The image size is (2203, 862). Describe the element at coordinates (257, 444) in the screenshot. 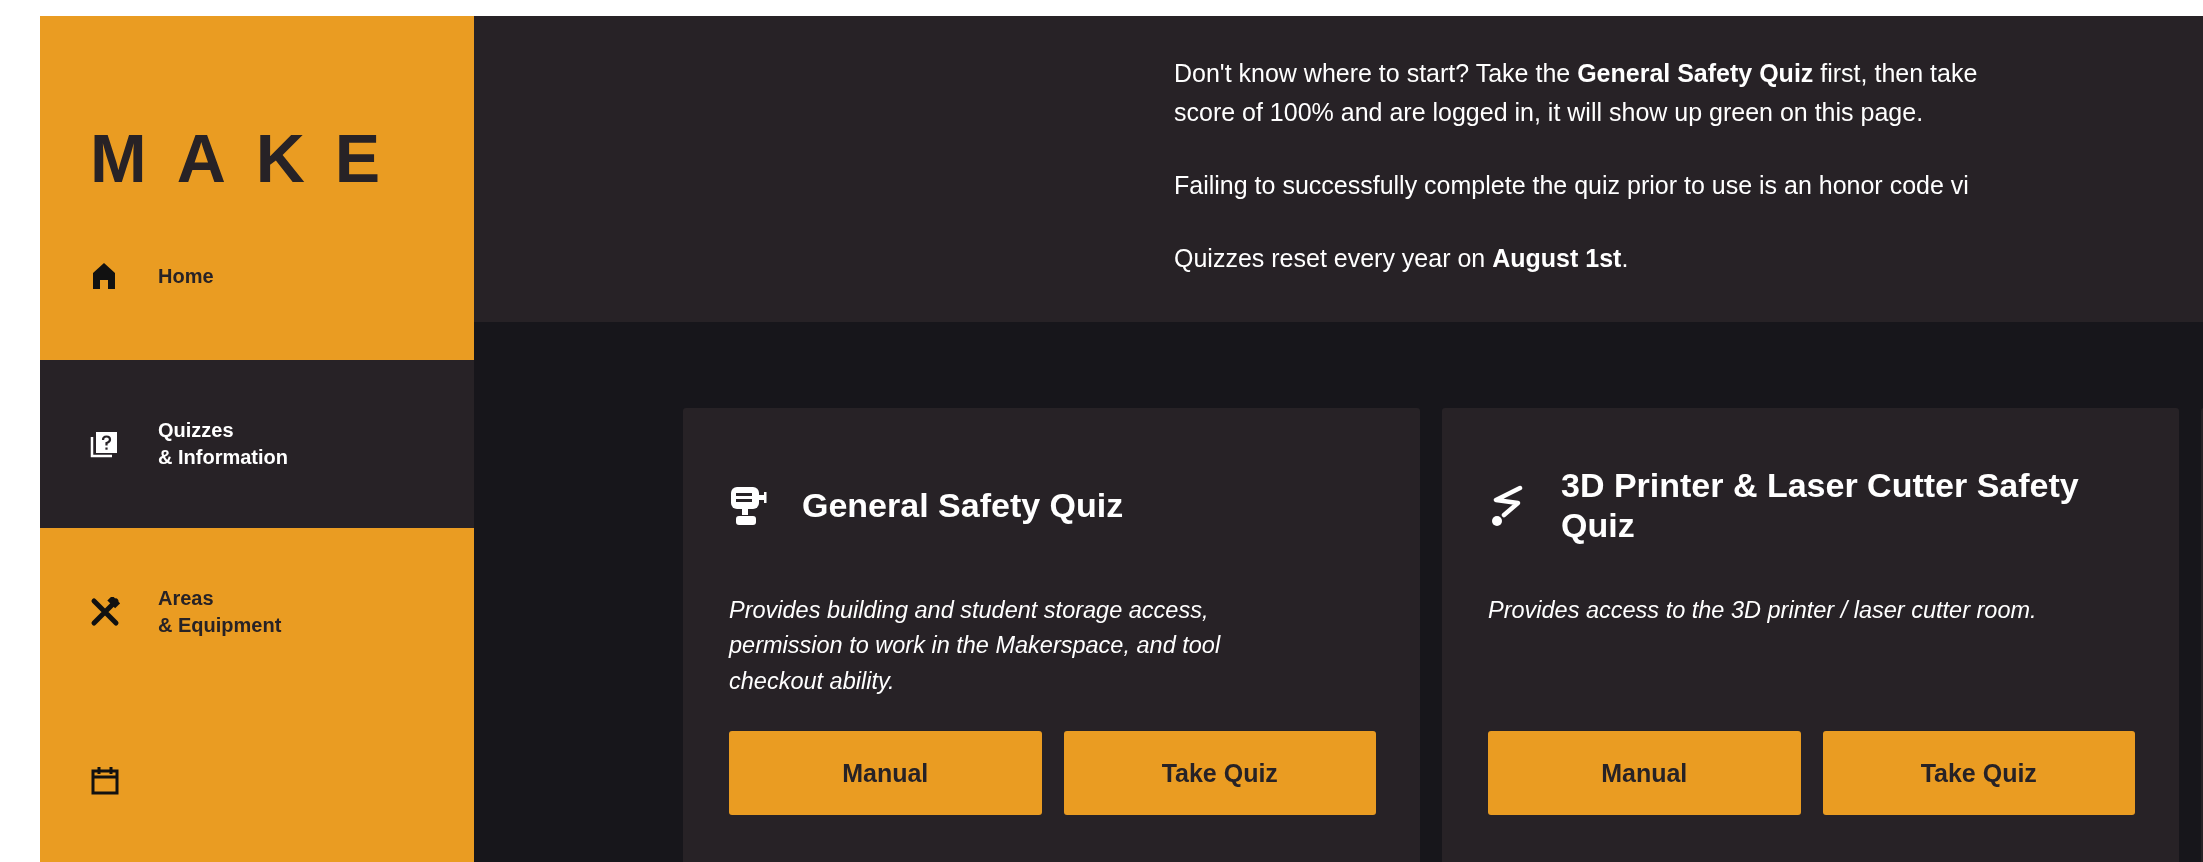

I see `nav-item: Quizzes & Information` at that location.